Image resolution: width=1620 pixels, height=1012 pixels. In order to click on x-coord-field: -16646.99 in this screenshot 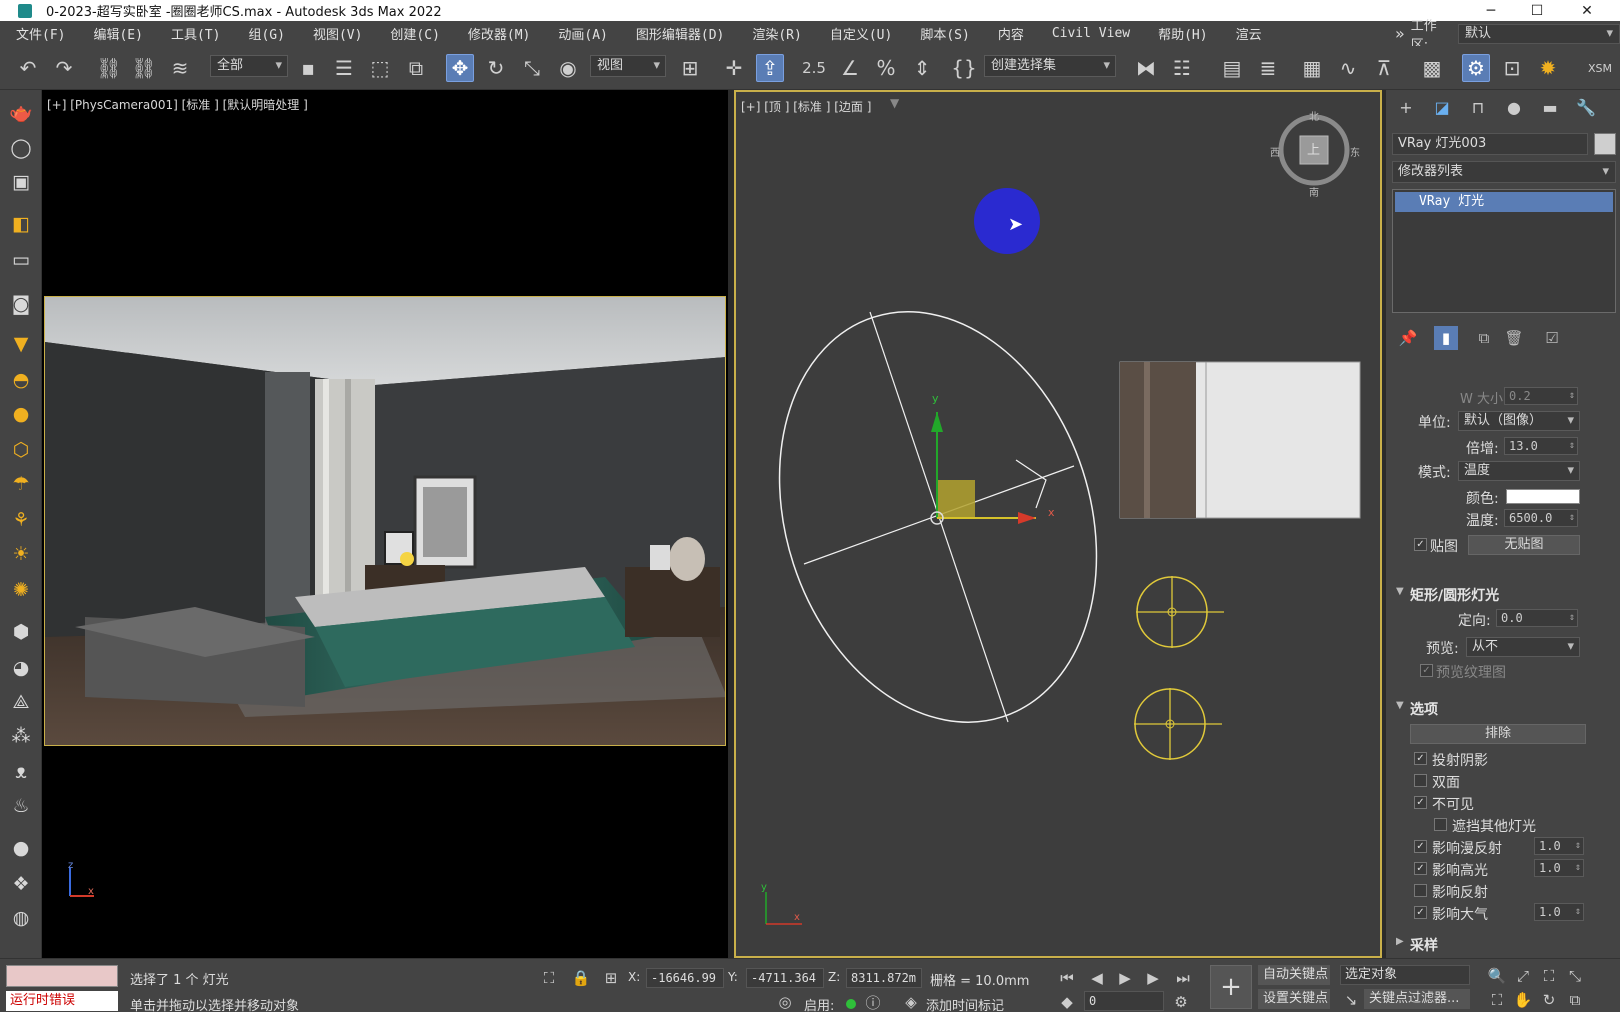, I will do `click(685, 978)`.